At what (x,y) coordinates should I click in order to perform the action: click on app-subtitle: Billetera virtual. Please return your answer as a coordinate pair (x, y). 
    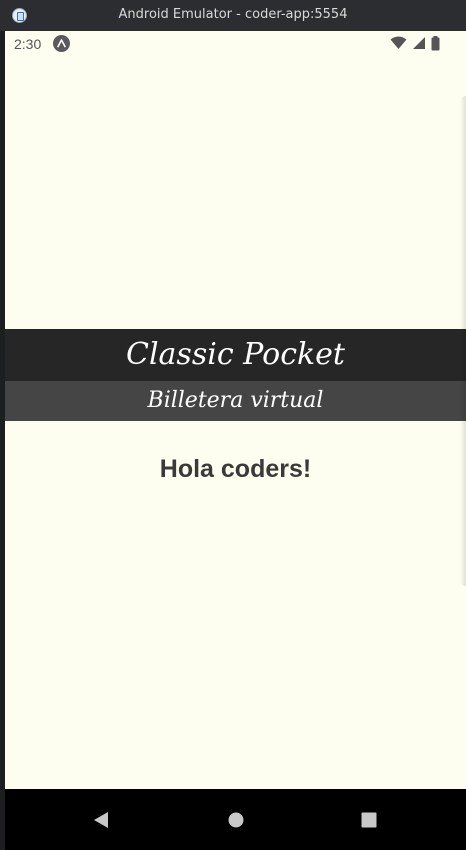
    Looking at the image, I should click on (235, 400).